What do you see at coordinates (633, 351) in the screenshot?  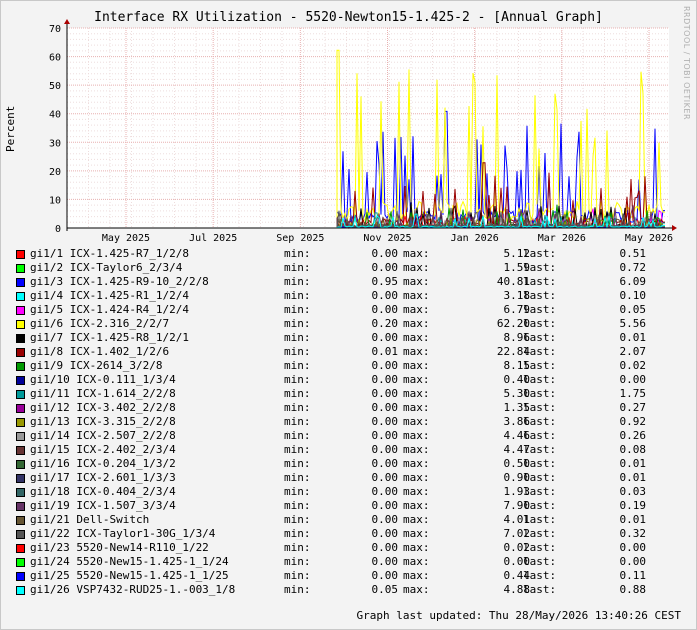 I see `legend-last-value: 2.07` at bounding box center [633, 351].